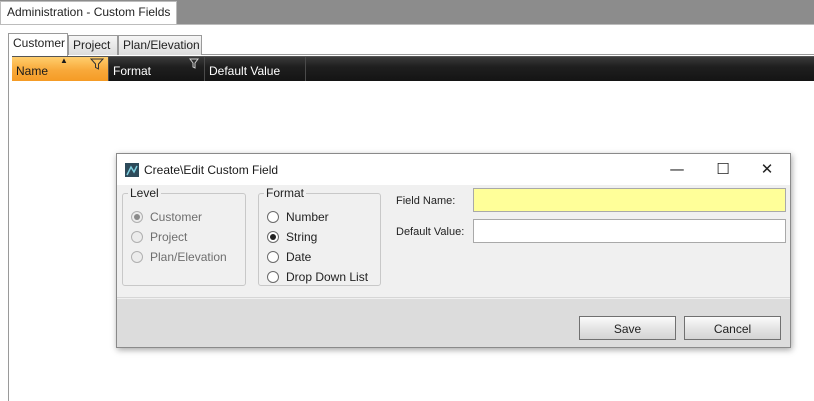 This screenshot has width=814, height=401. Describe the element at coordinates (327, 277) in the screenshot. I see `radio-label: Drop Down List` at that location.